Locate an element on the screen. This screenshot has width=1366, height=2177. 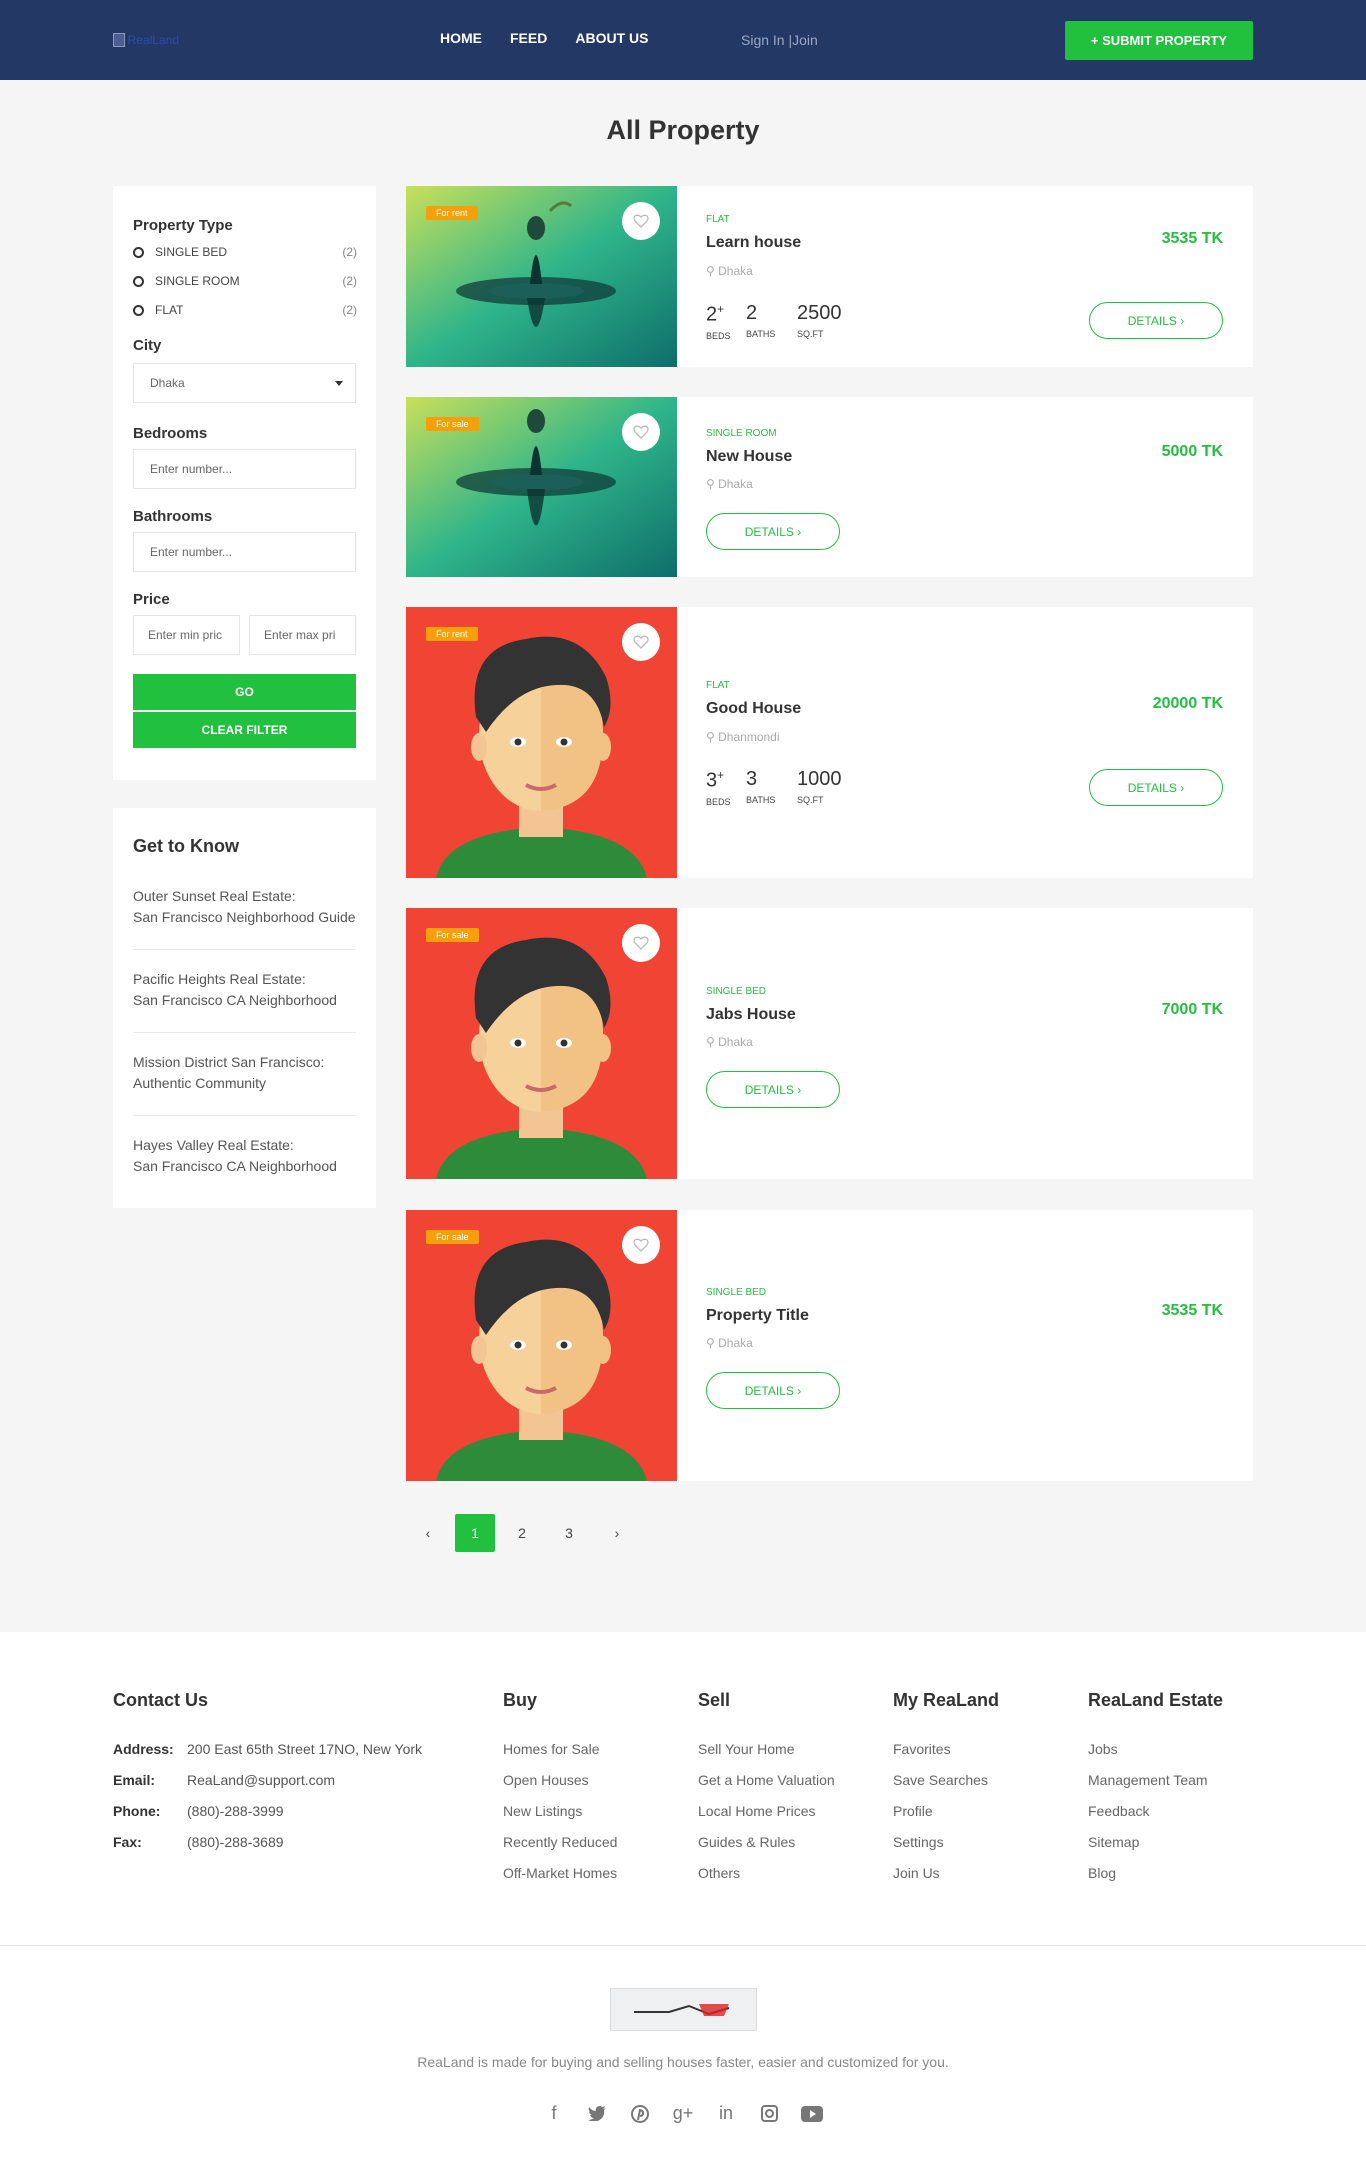
footer-link: Sitemap is located at coordinates (1113, 1842).